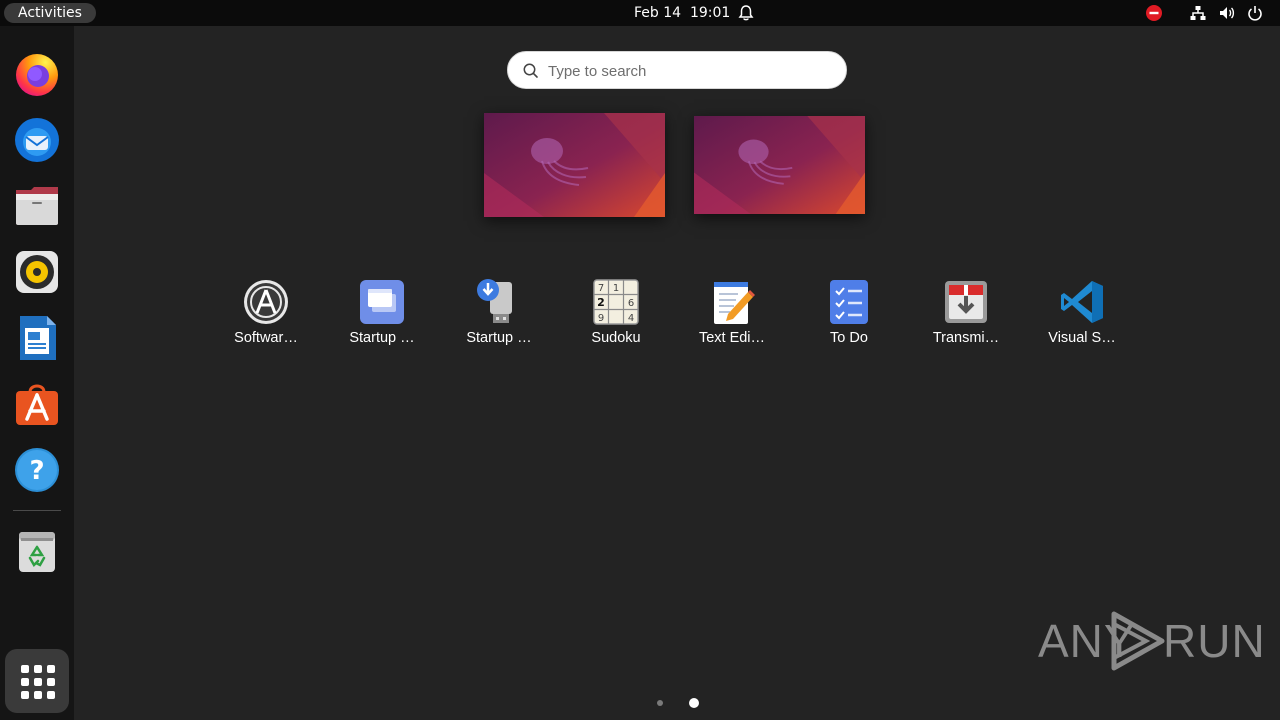  I want to click on network-icon, so click(1198, 13).